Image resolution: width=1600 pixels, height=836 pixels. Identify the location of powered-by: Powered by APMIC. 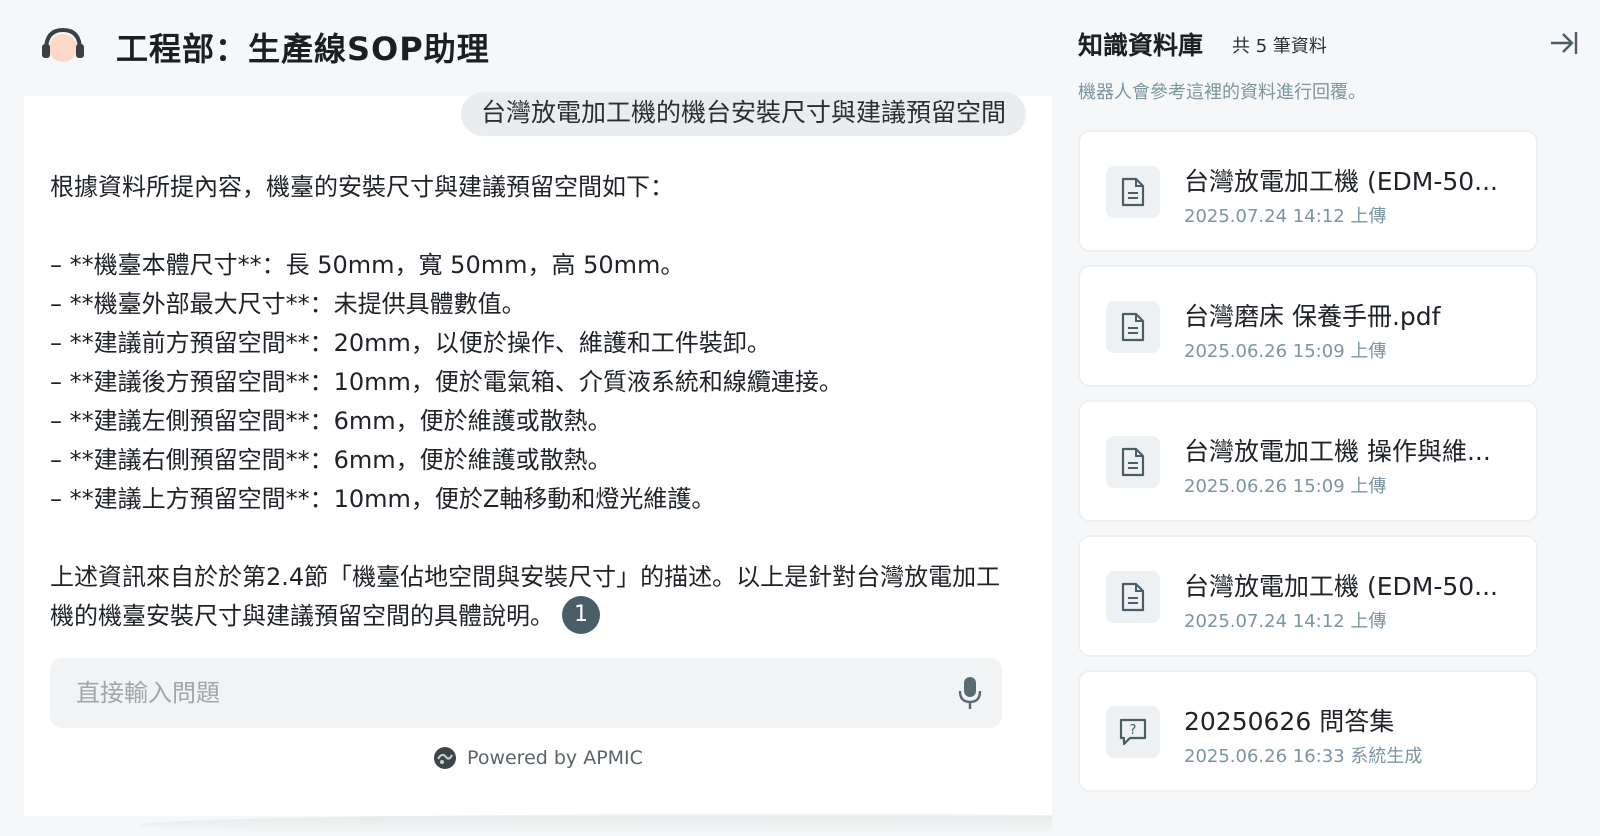
(538, 758).